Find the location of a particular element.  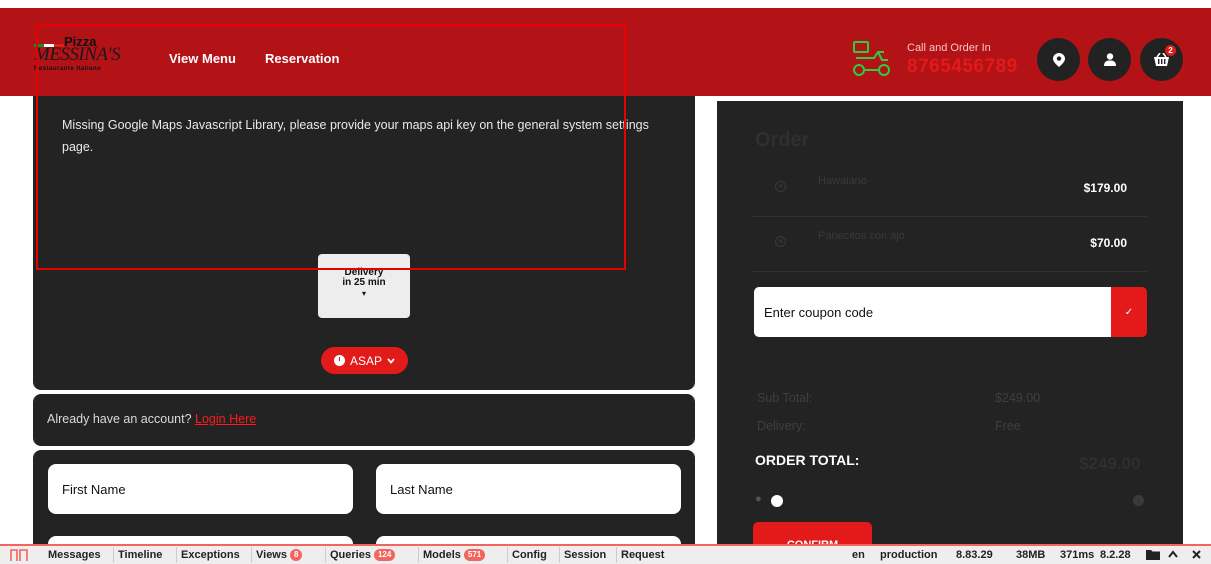

subtotal-label: Sub Total: is located at coordinates (785, 398).